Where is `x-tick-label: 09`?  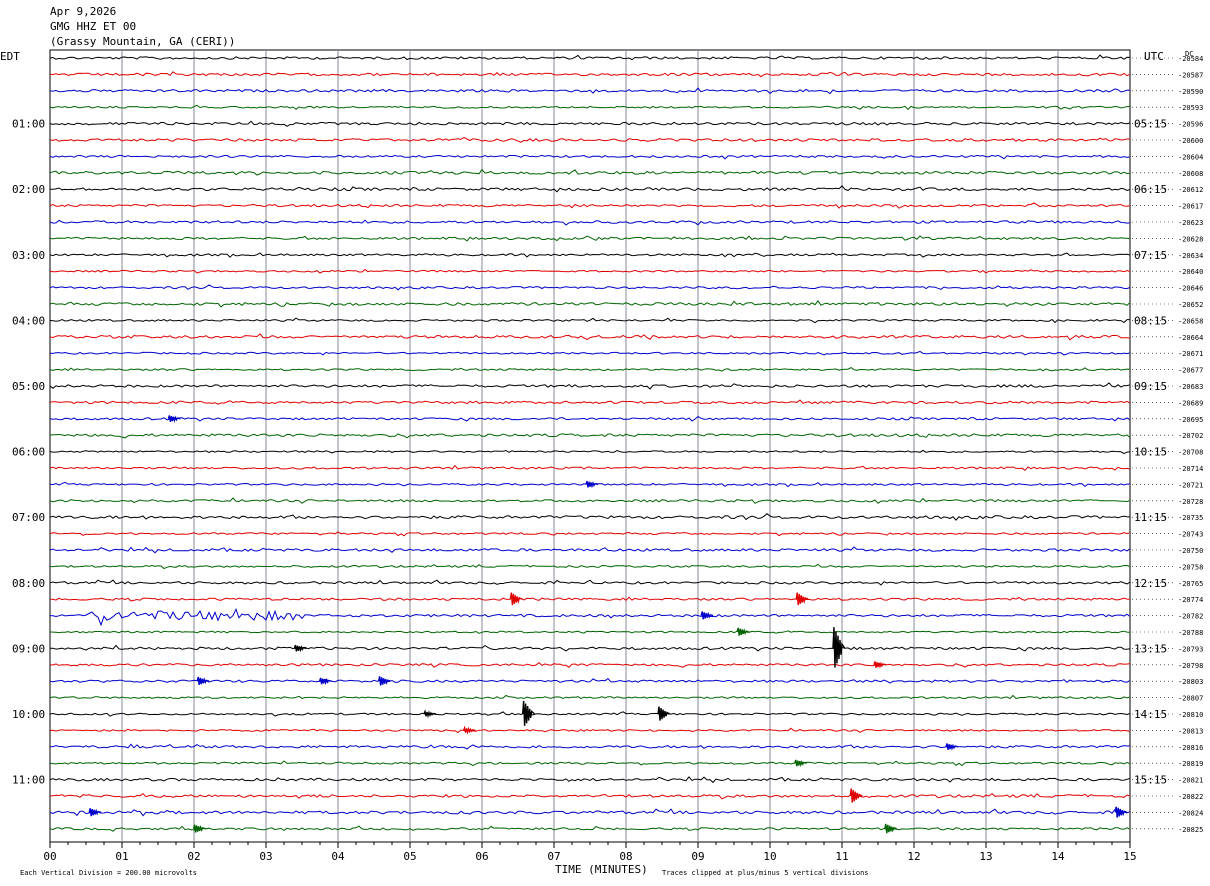
x-tick-label: 09 is located at coordinates (697, 856).